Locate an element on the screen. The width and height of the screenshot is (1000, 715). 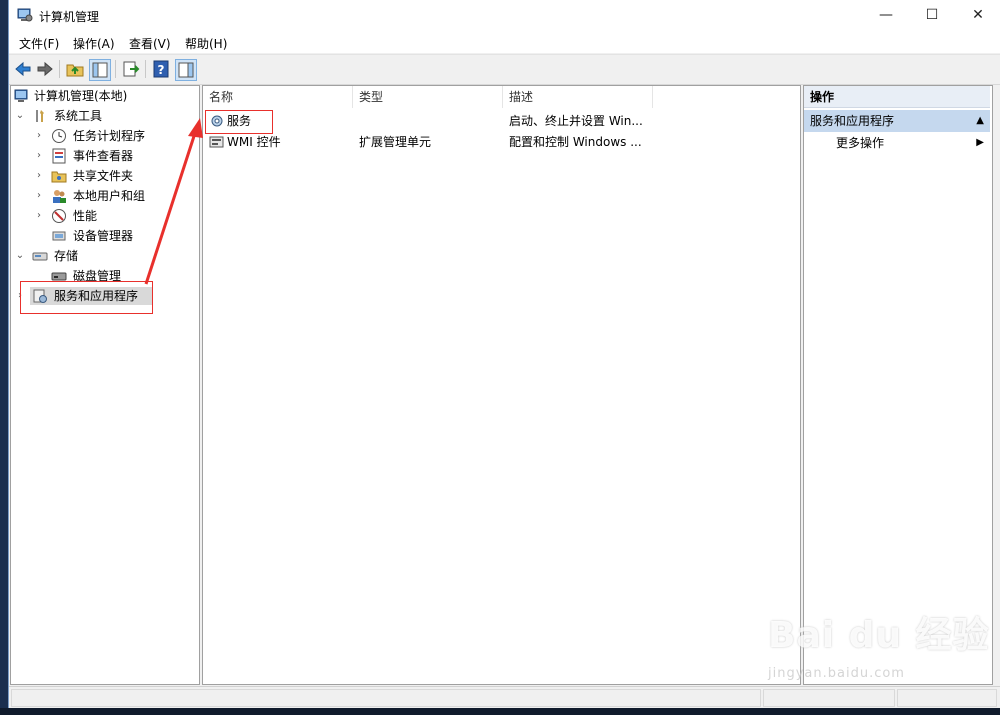
action-item-label: 更多操作 is located at coordinates (860, 143).